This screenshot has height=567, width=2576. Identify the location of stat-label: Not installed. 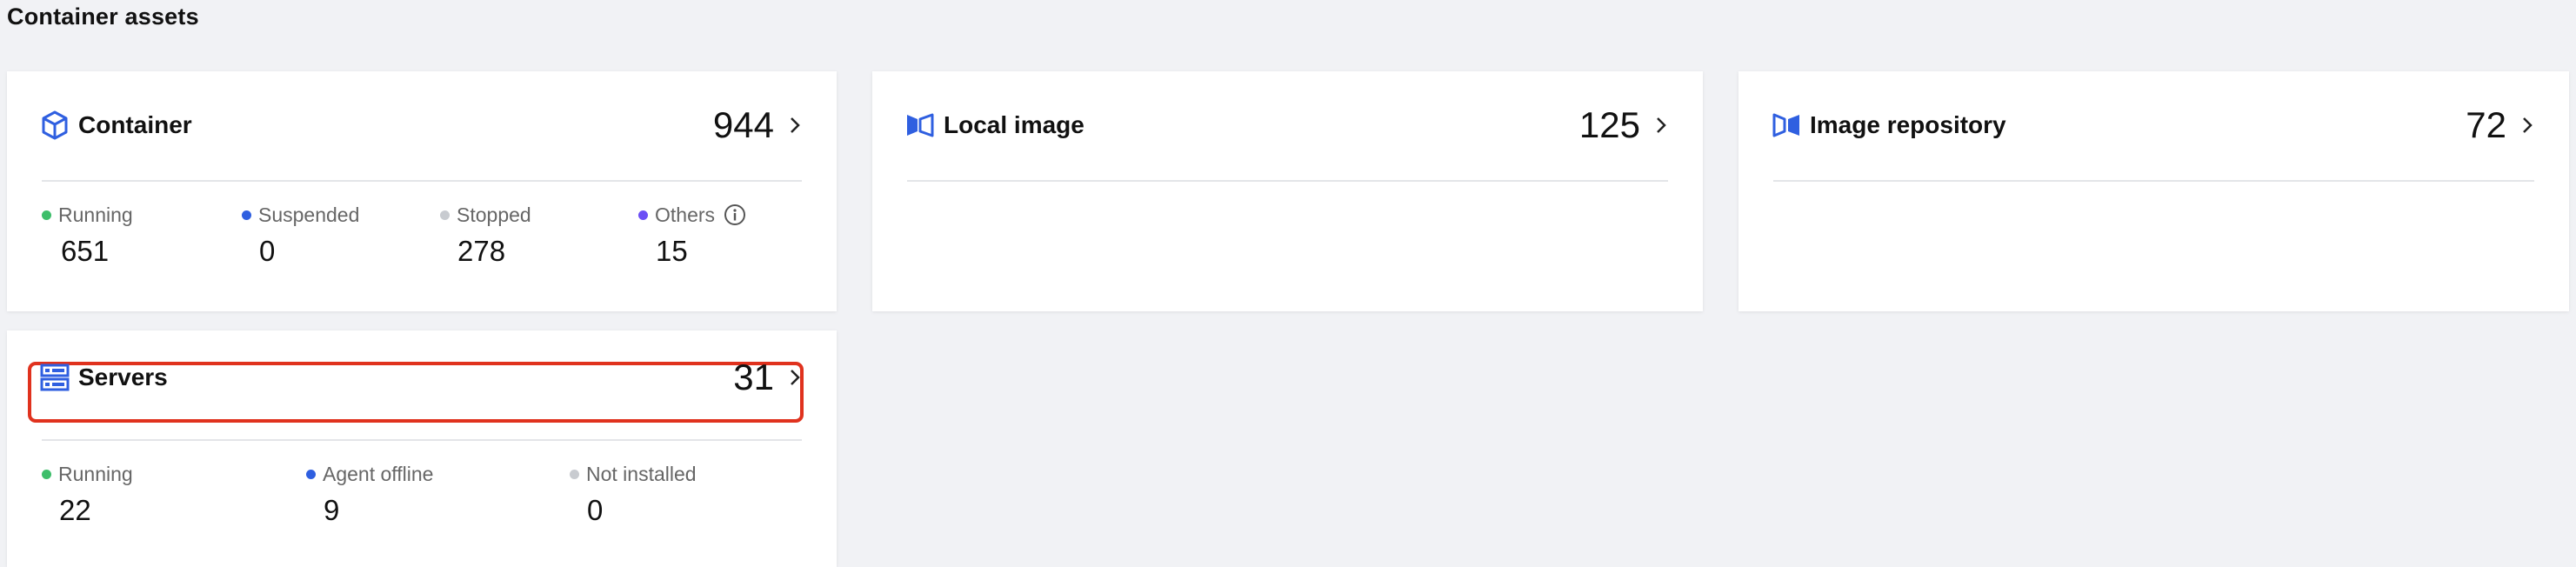
(641, 473).